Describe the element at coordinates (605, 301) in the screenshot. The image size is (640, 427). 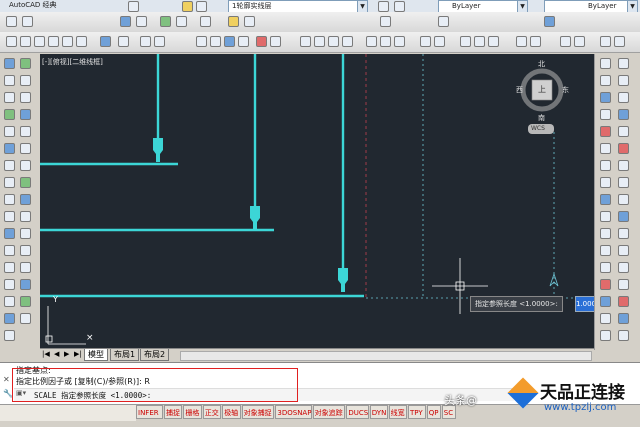
I see `center-mark-icon` at that location.